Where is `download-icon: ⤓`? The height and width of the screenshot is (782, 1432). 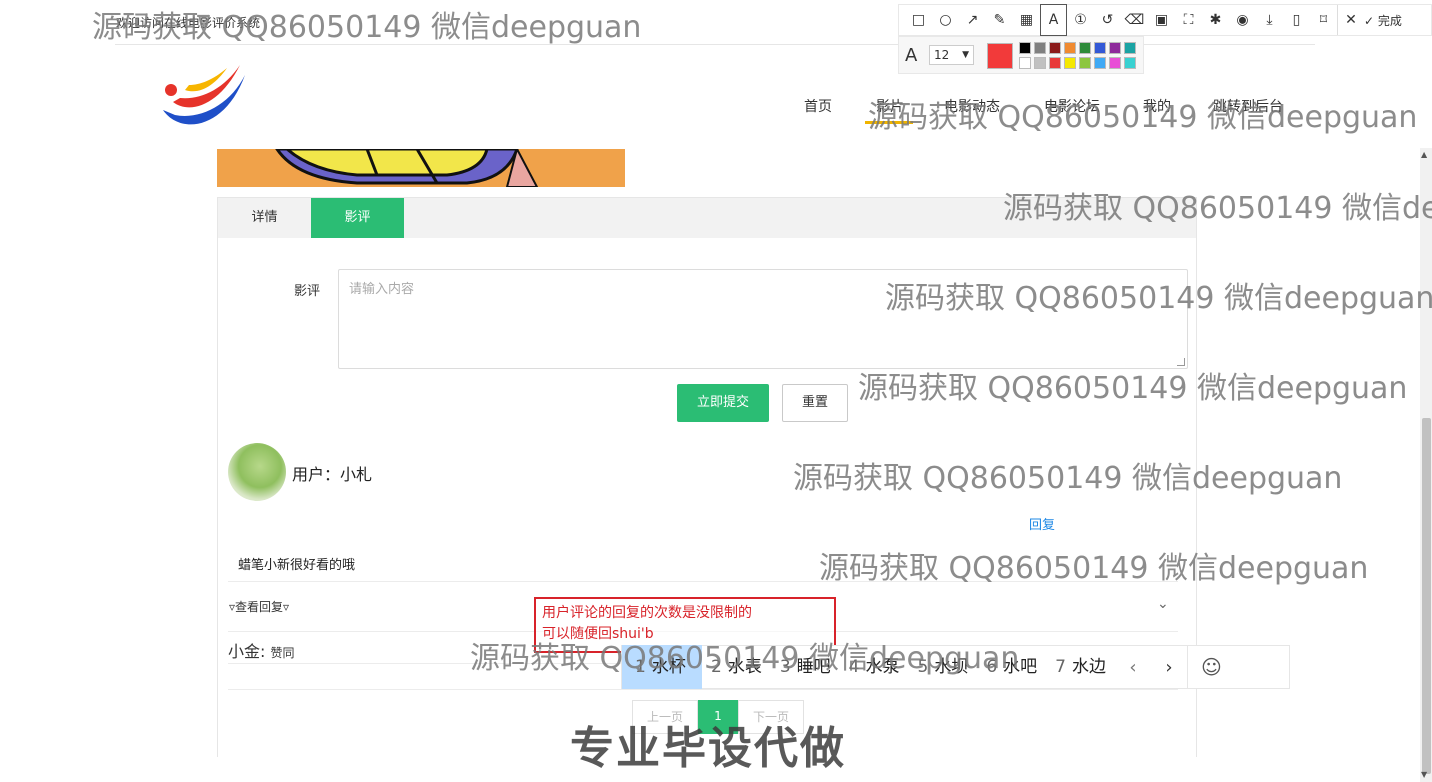
download-icon: ⤓ is located at coordinates (1269, 20).